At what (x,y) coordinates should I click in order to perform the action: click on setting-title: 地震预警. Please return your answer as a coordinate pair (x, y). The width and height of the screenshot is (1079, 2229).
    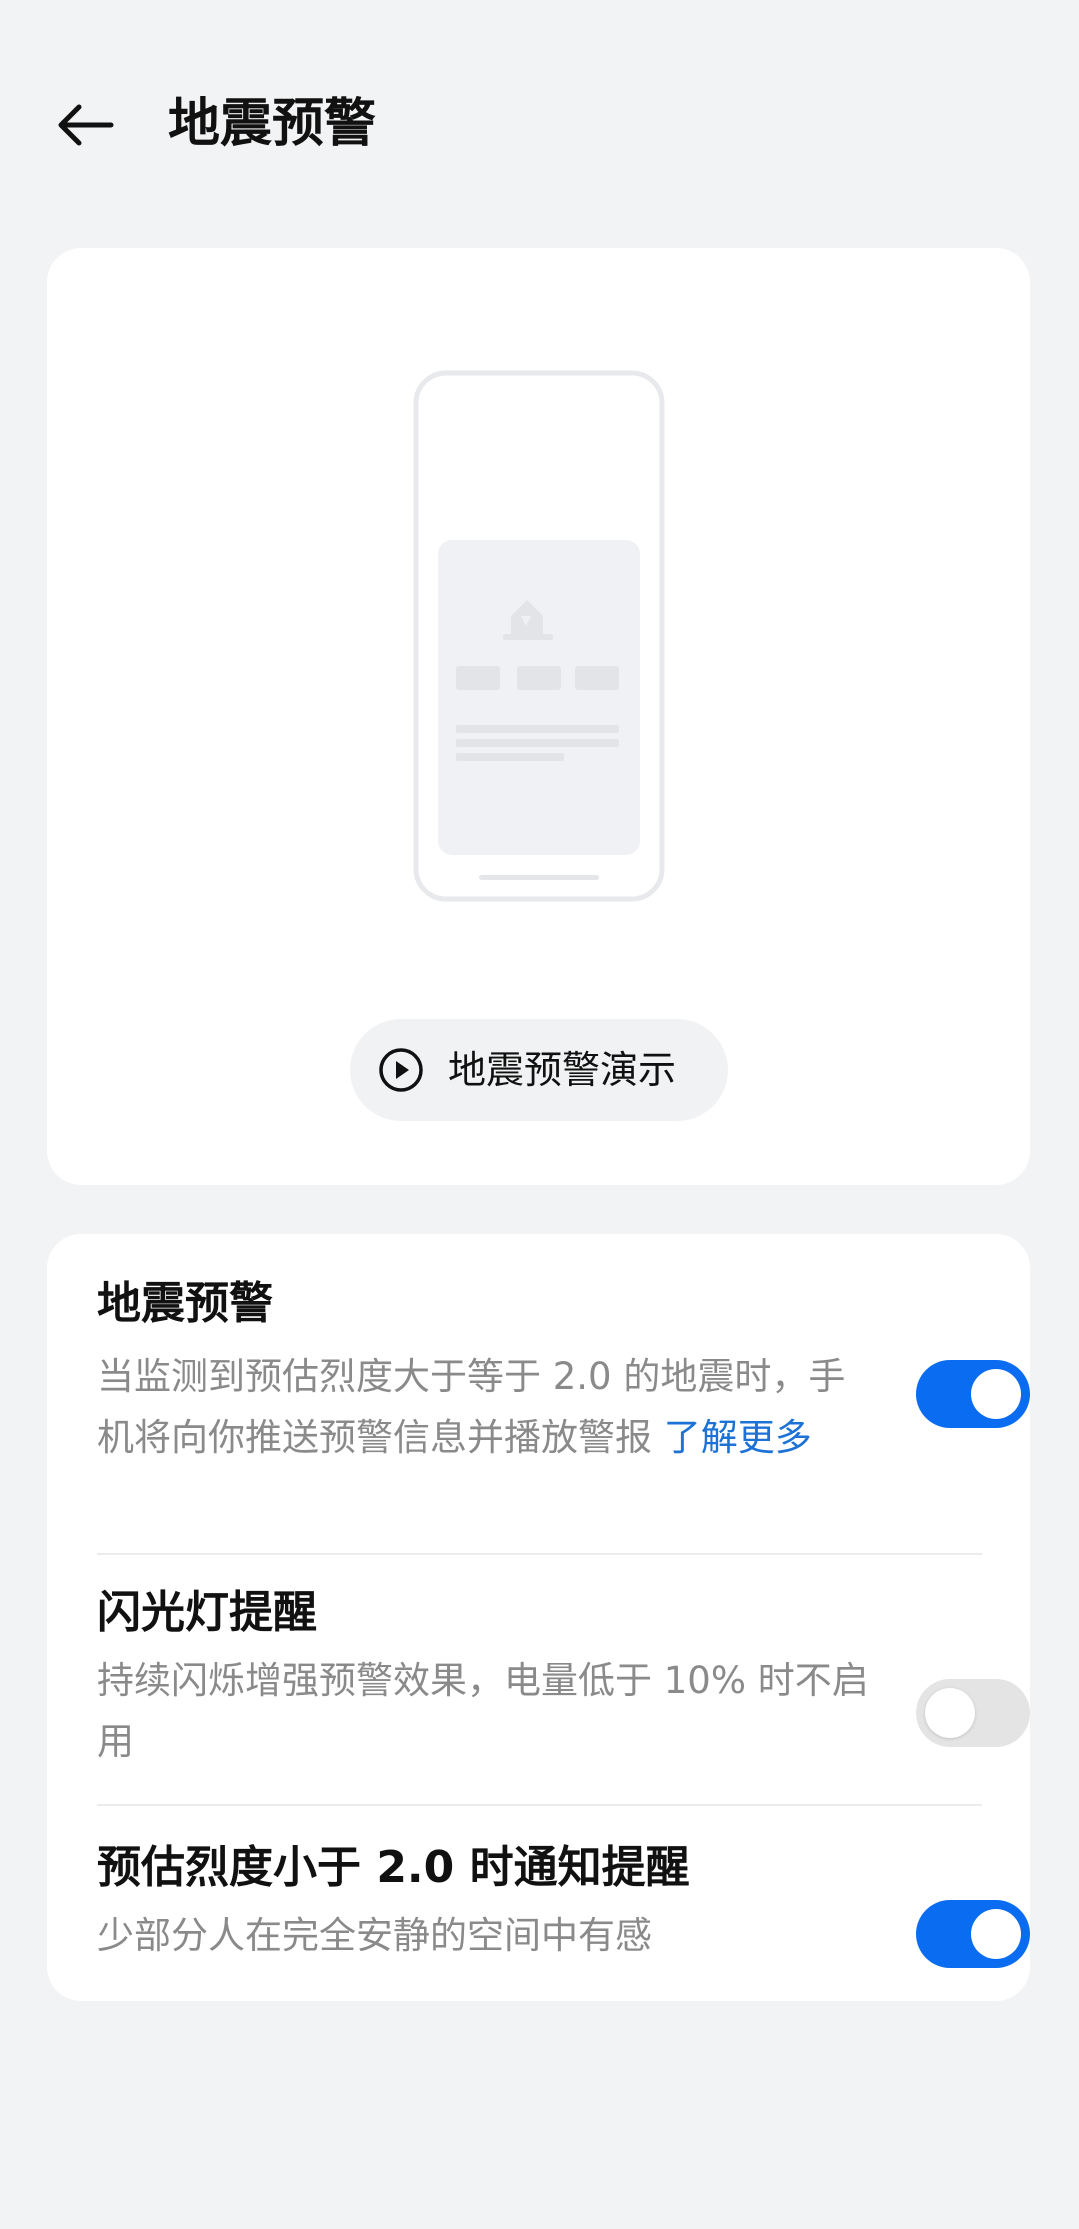
    Looking at the image, I should click on (185, 1303).